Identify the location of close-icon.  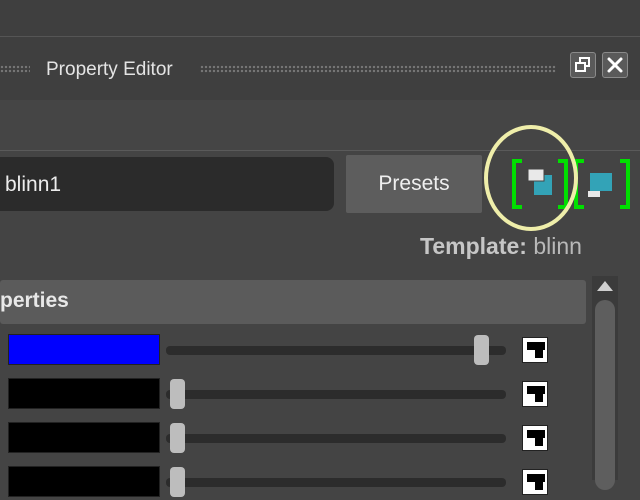
(615, 65).